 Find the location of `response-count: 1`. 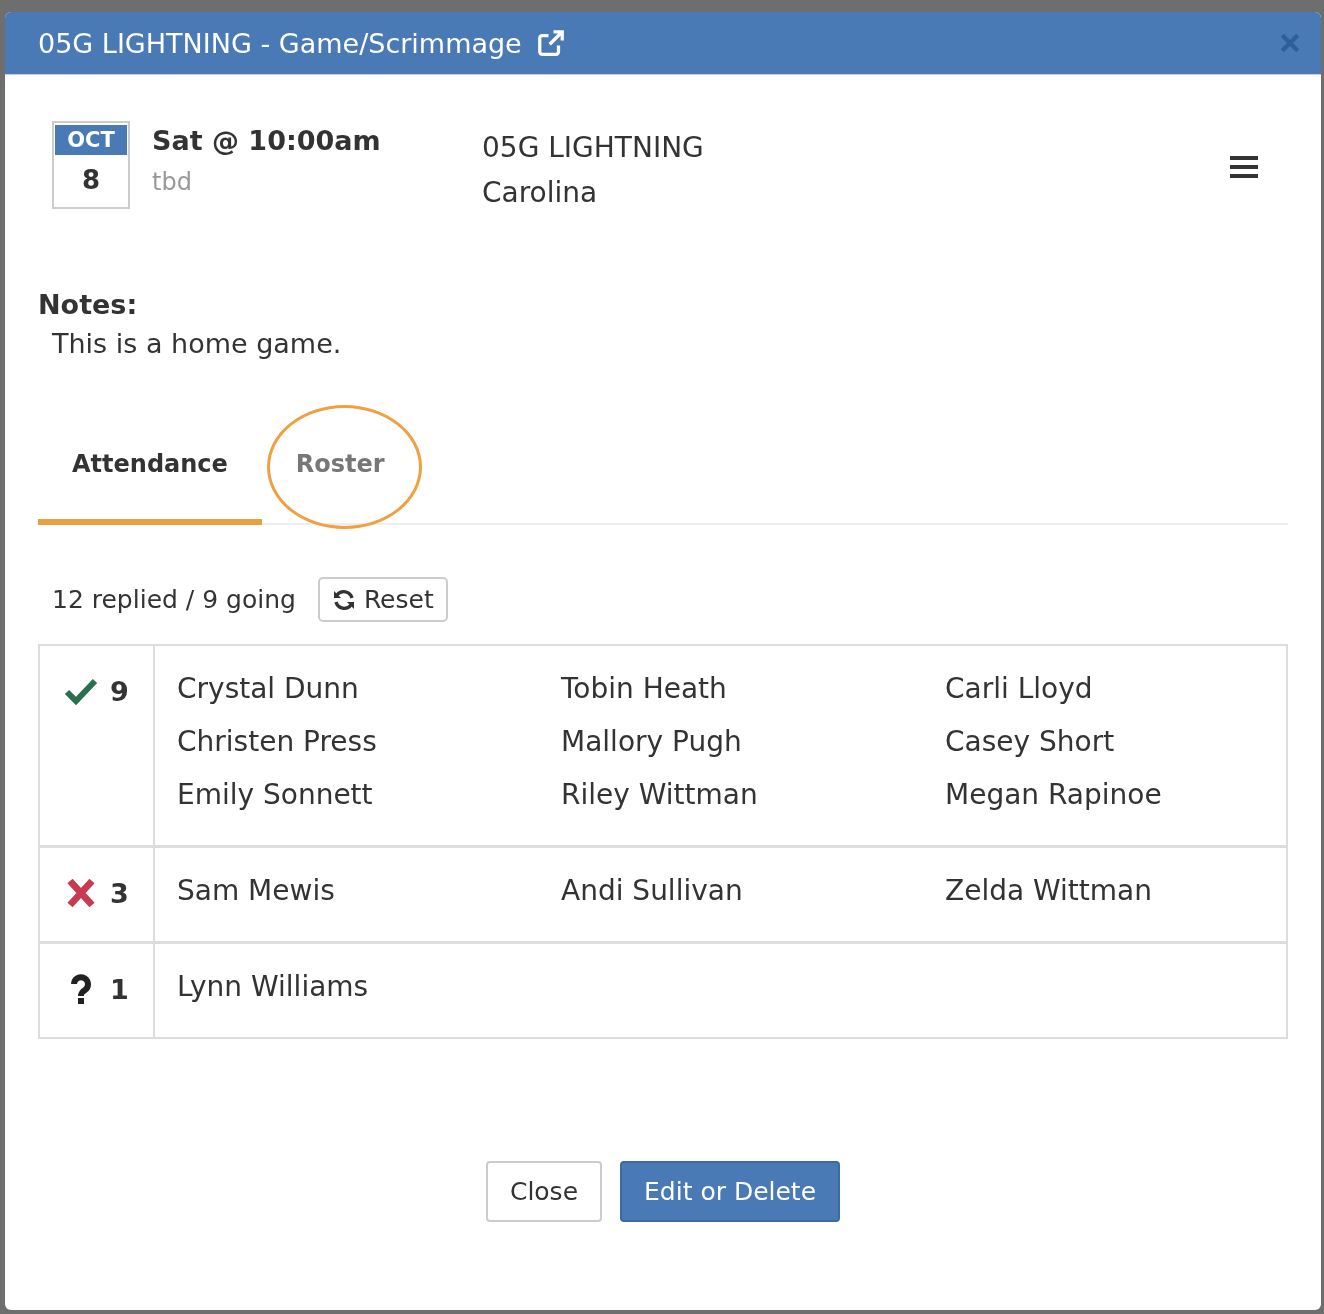

response-count: 1 is located at coordinates (119, 989).